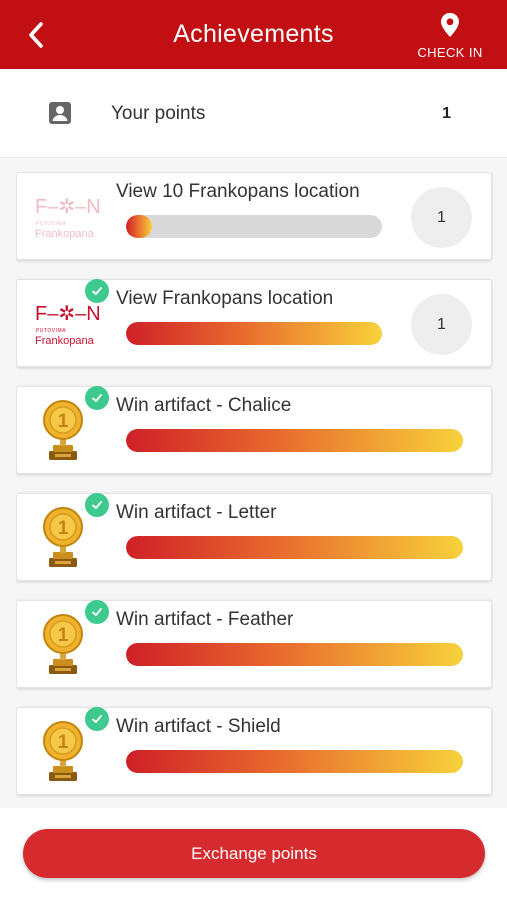  What do you see at coordinates (60, 113) in the screenshot?
I see `account-box-icon` at bounding box center [60, 113].